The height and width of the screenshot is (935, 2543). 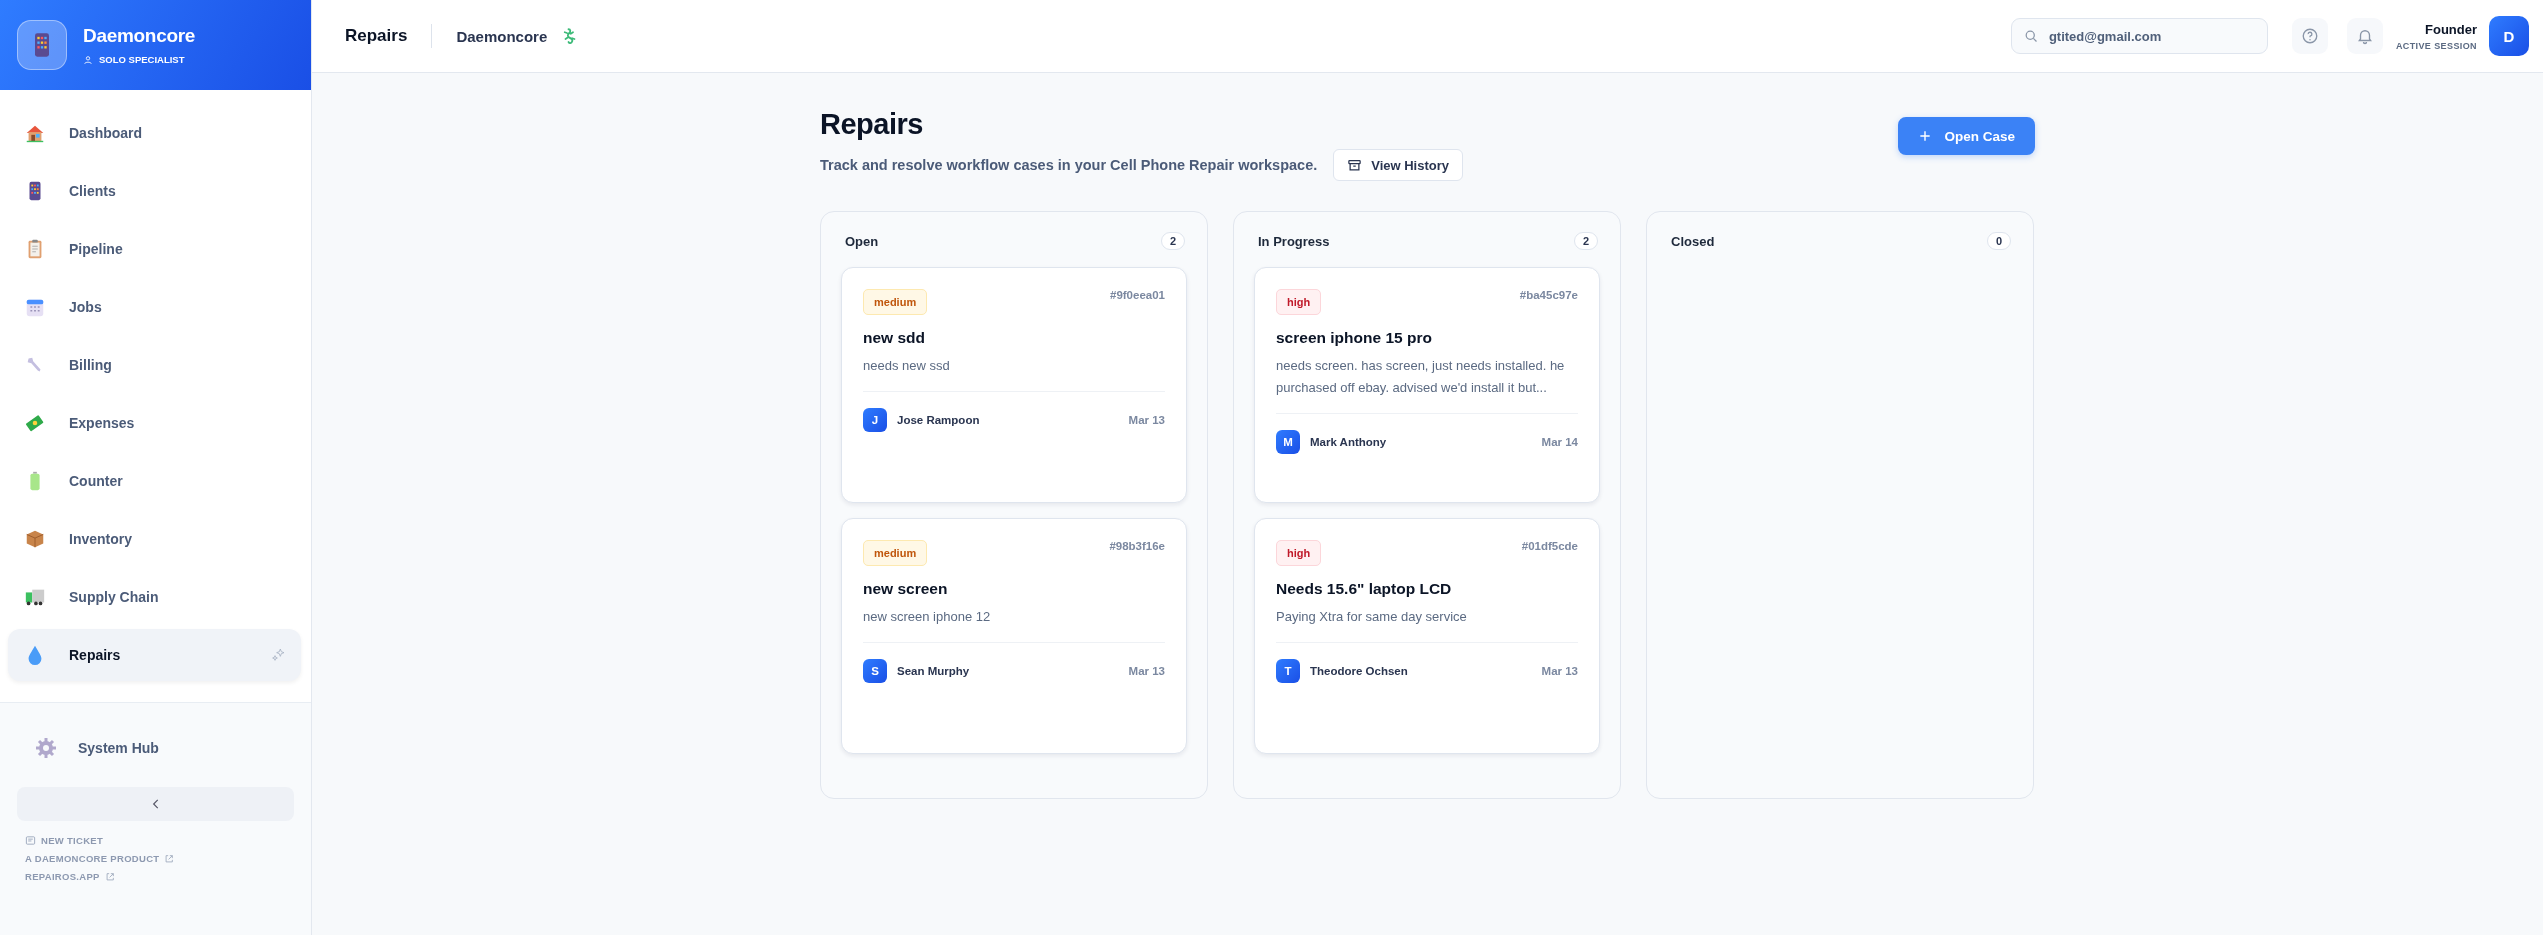 I want to click on client-name: Theodore Ochsen, so click(x=1359, y=671).